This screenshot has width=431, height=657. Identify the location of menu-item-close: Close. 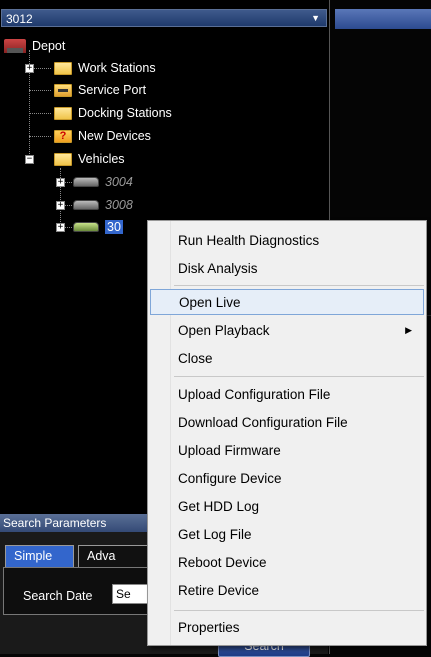
(287, 359).